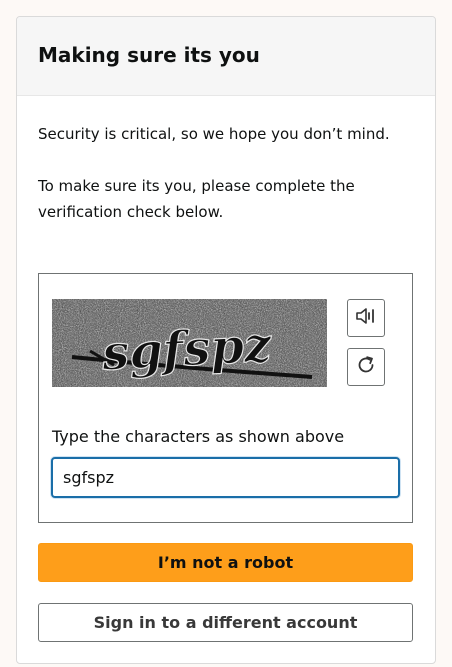  What do you see at coordinates (149, 55) in the screenshot?
I see `page-title: Making sure its you` at bounding box center [149, 55].